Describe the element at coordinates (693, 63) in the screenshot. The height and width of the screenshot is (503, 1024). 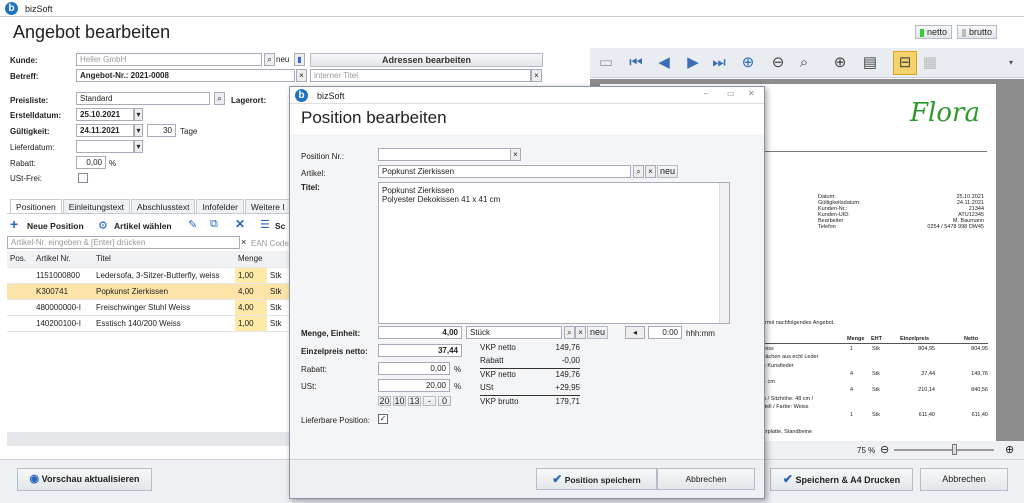
I see `next-page-icon: ▶` at that location.